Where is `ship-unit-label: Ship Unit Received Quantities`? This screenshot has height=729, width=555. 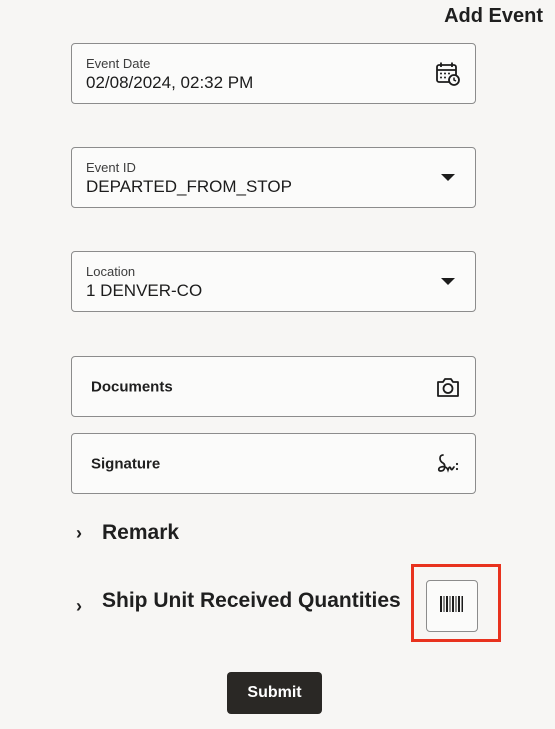 ship-unit-label: Ship Unit Received Quantities is located at coordinates (251, 600).